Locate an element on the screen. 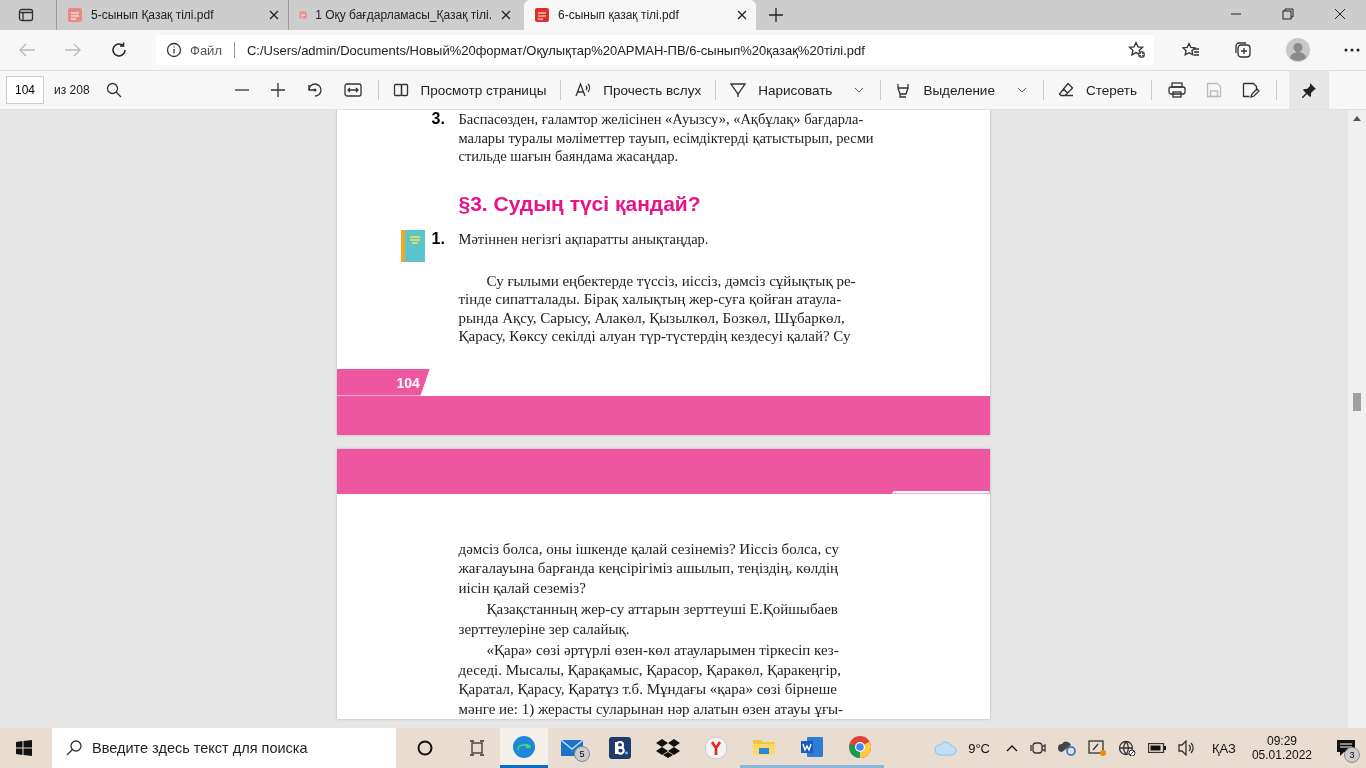 The width and height of the screenshot is (1366, 768). chrome-browser-icon is located at coordinates (860, 746).